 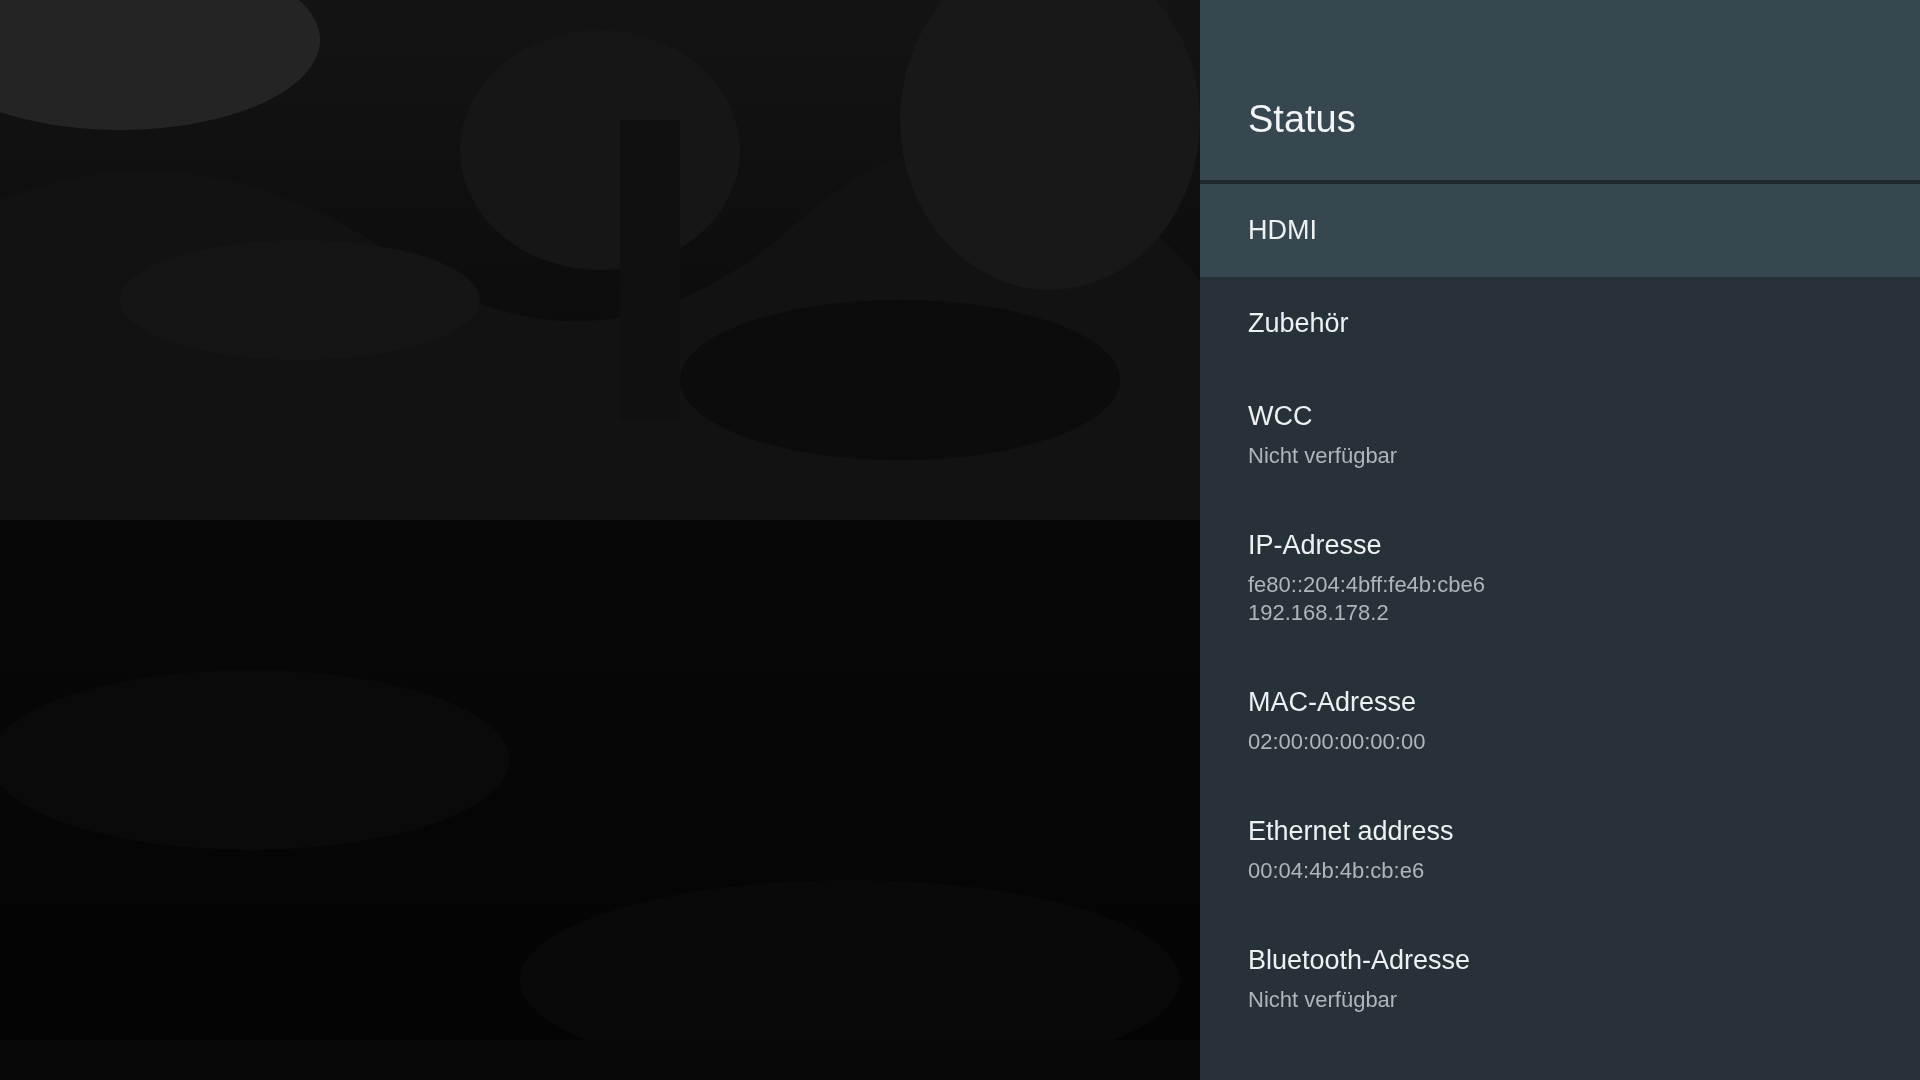 I want to click on panel-title: Status, so click(x=1302, y=119).